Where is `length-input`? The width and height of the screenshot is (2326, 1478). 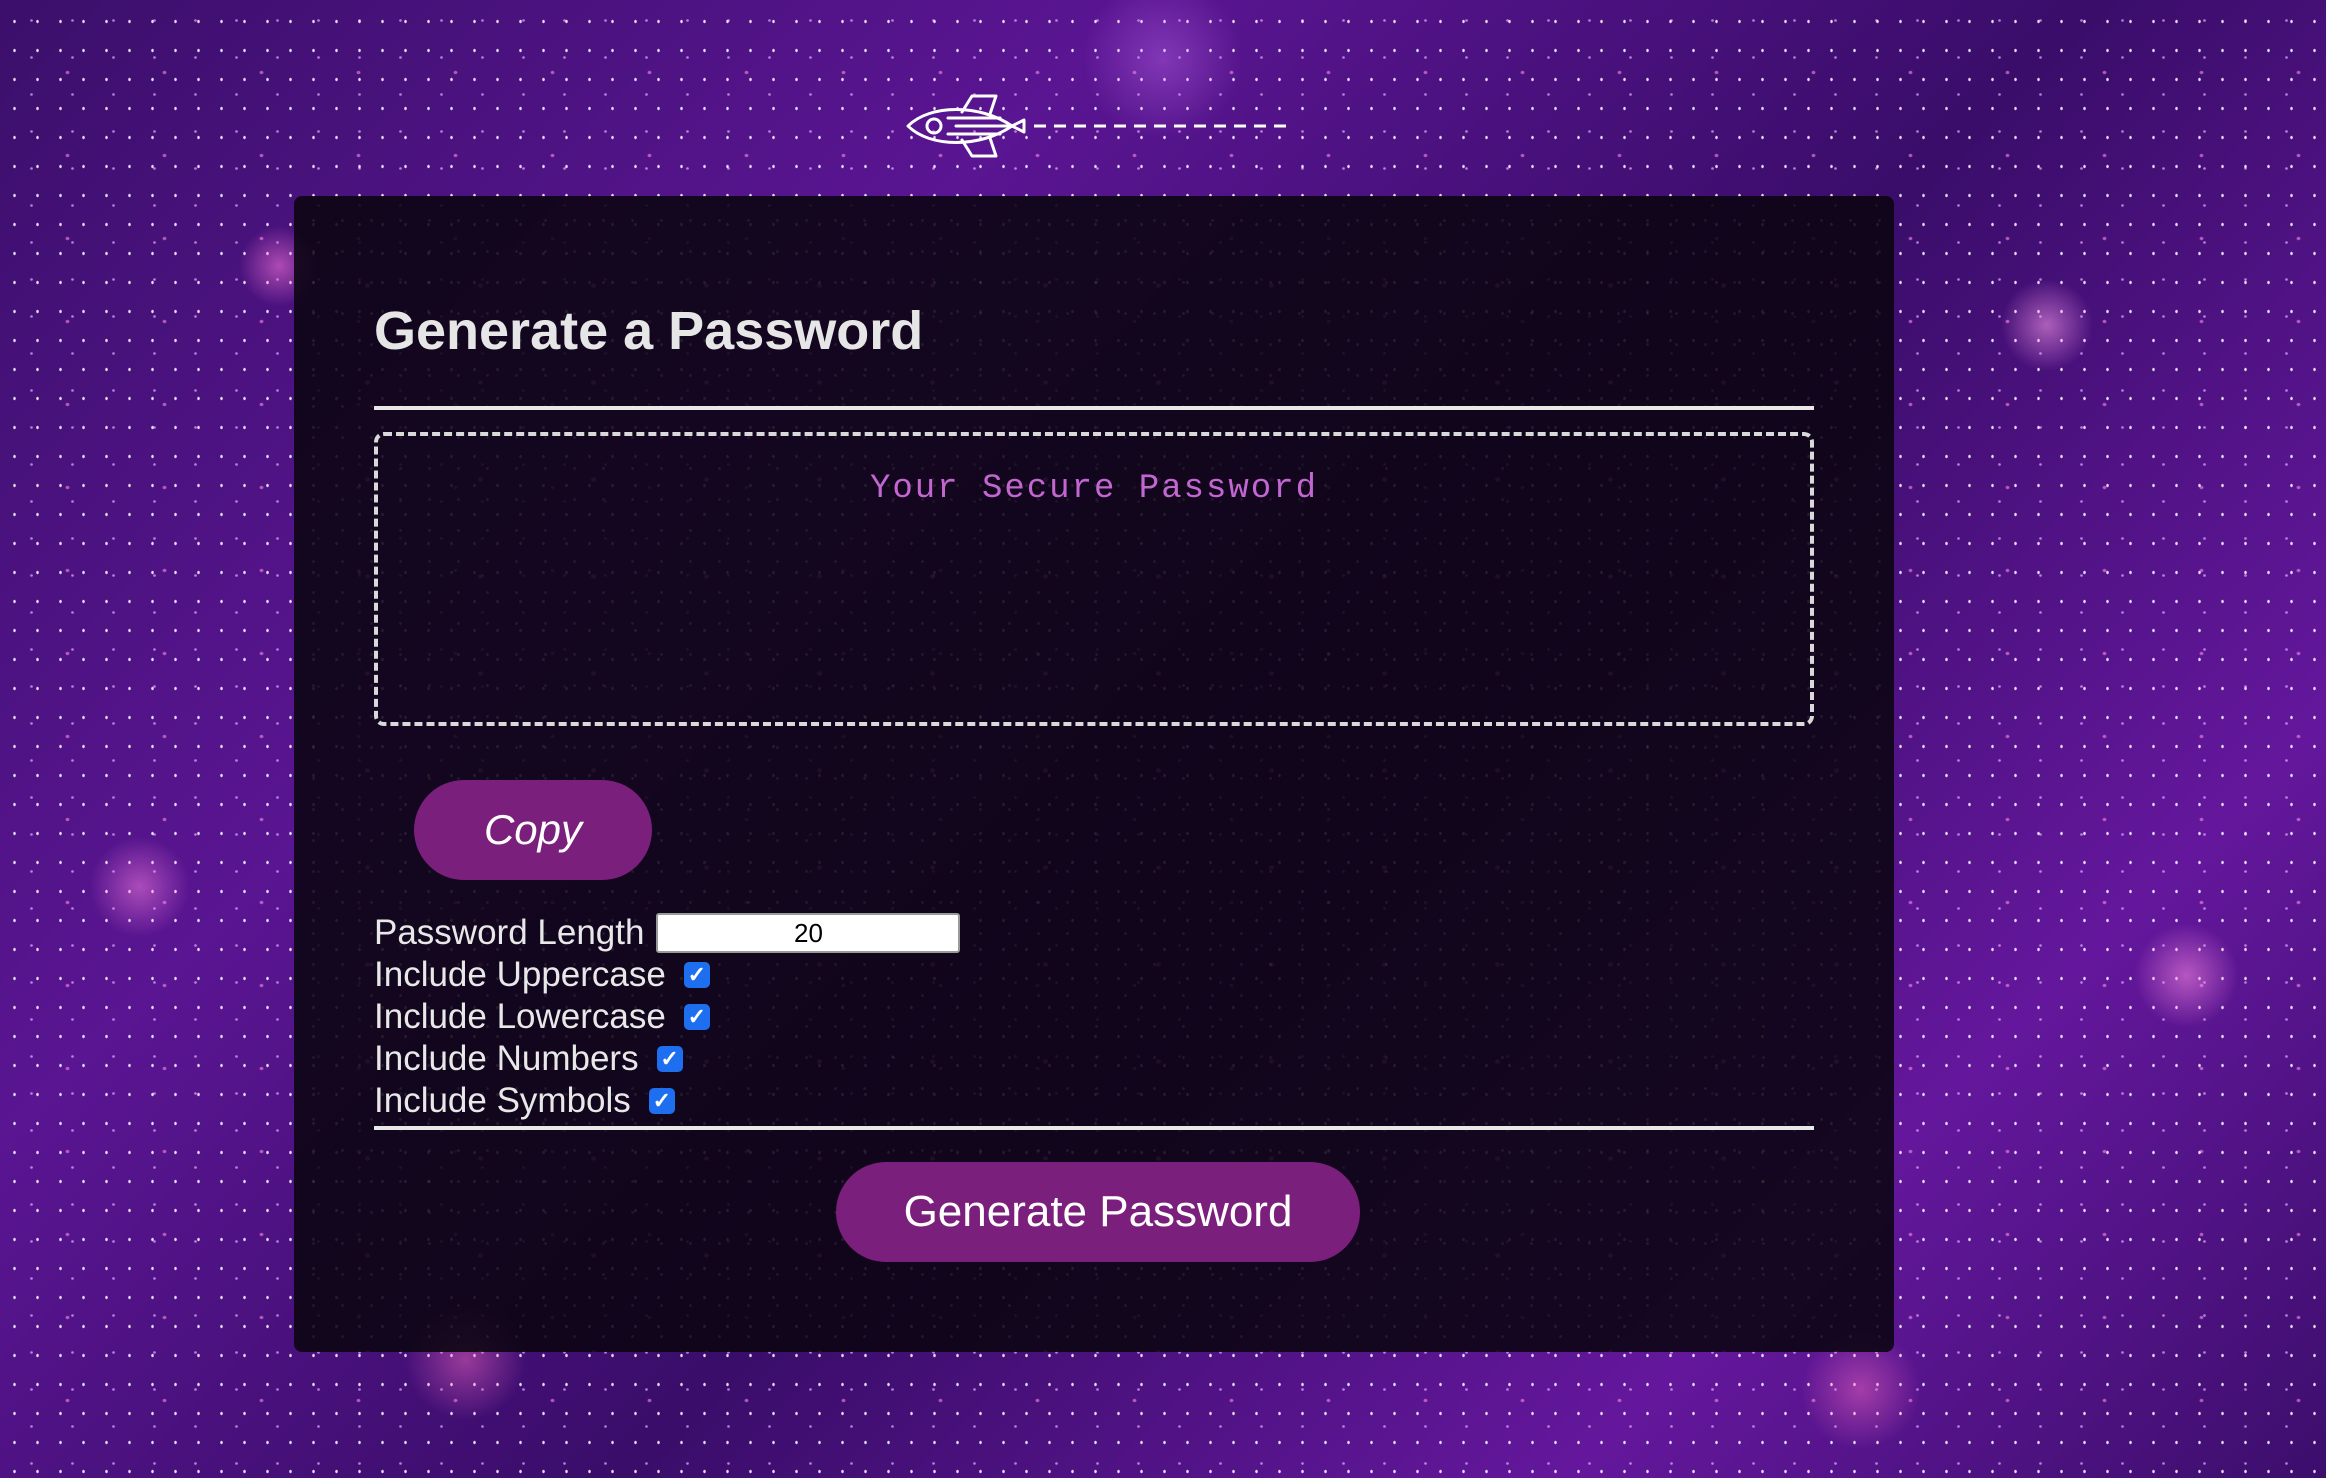 length-input is located at coordinates (808, 933).